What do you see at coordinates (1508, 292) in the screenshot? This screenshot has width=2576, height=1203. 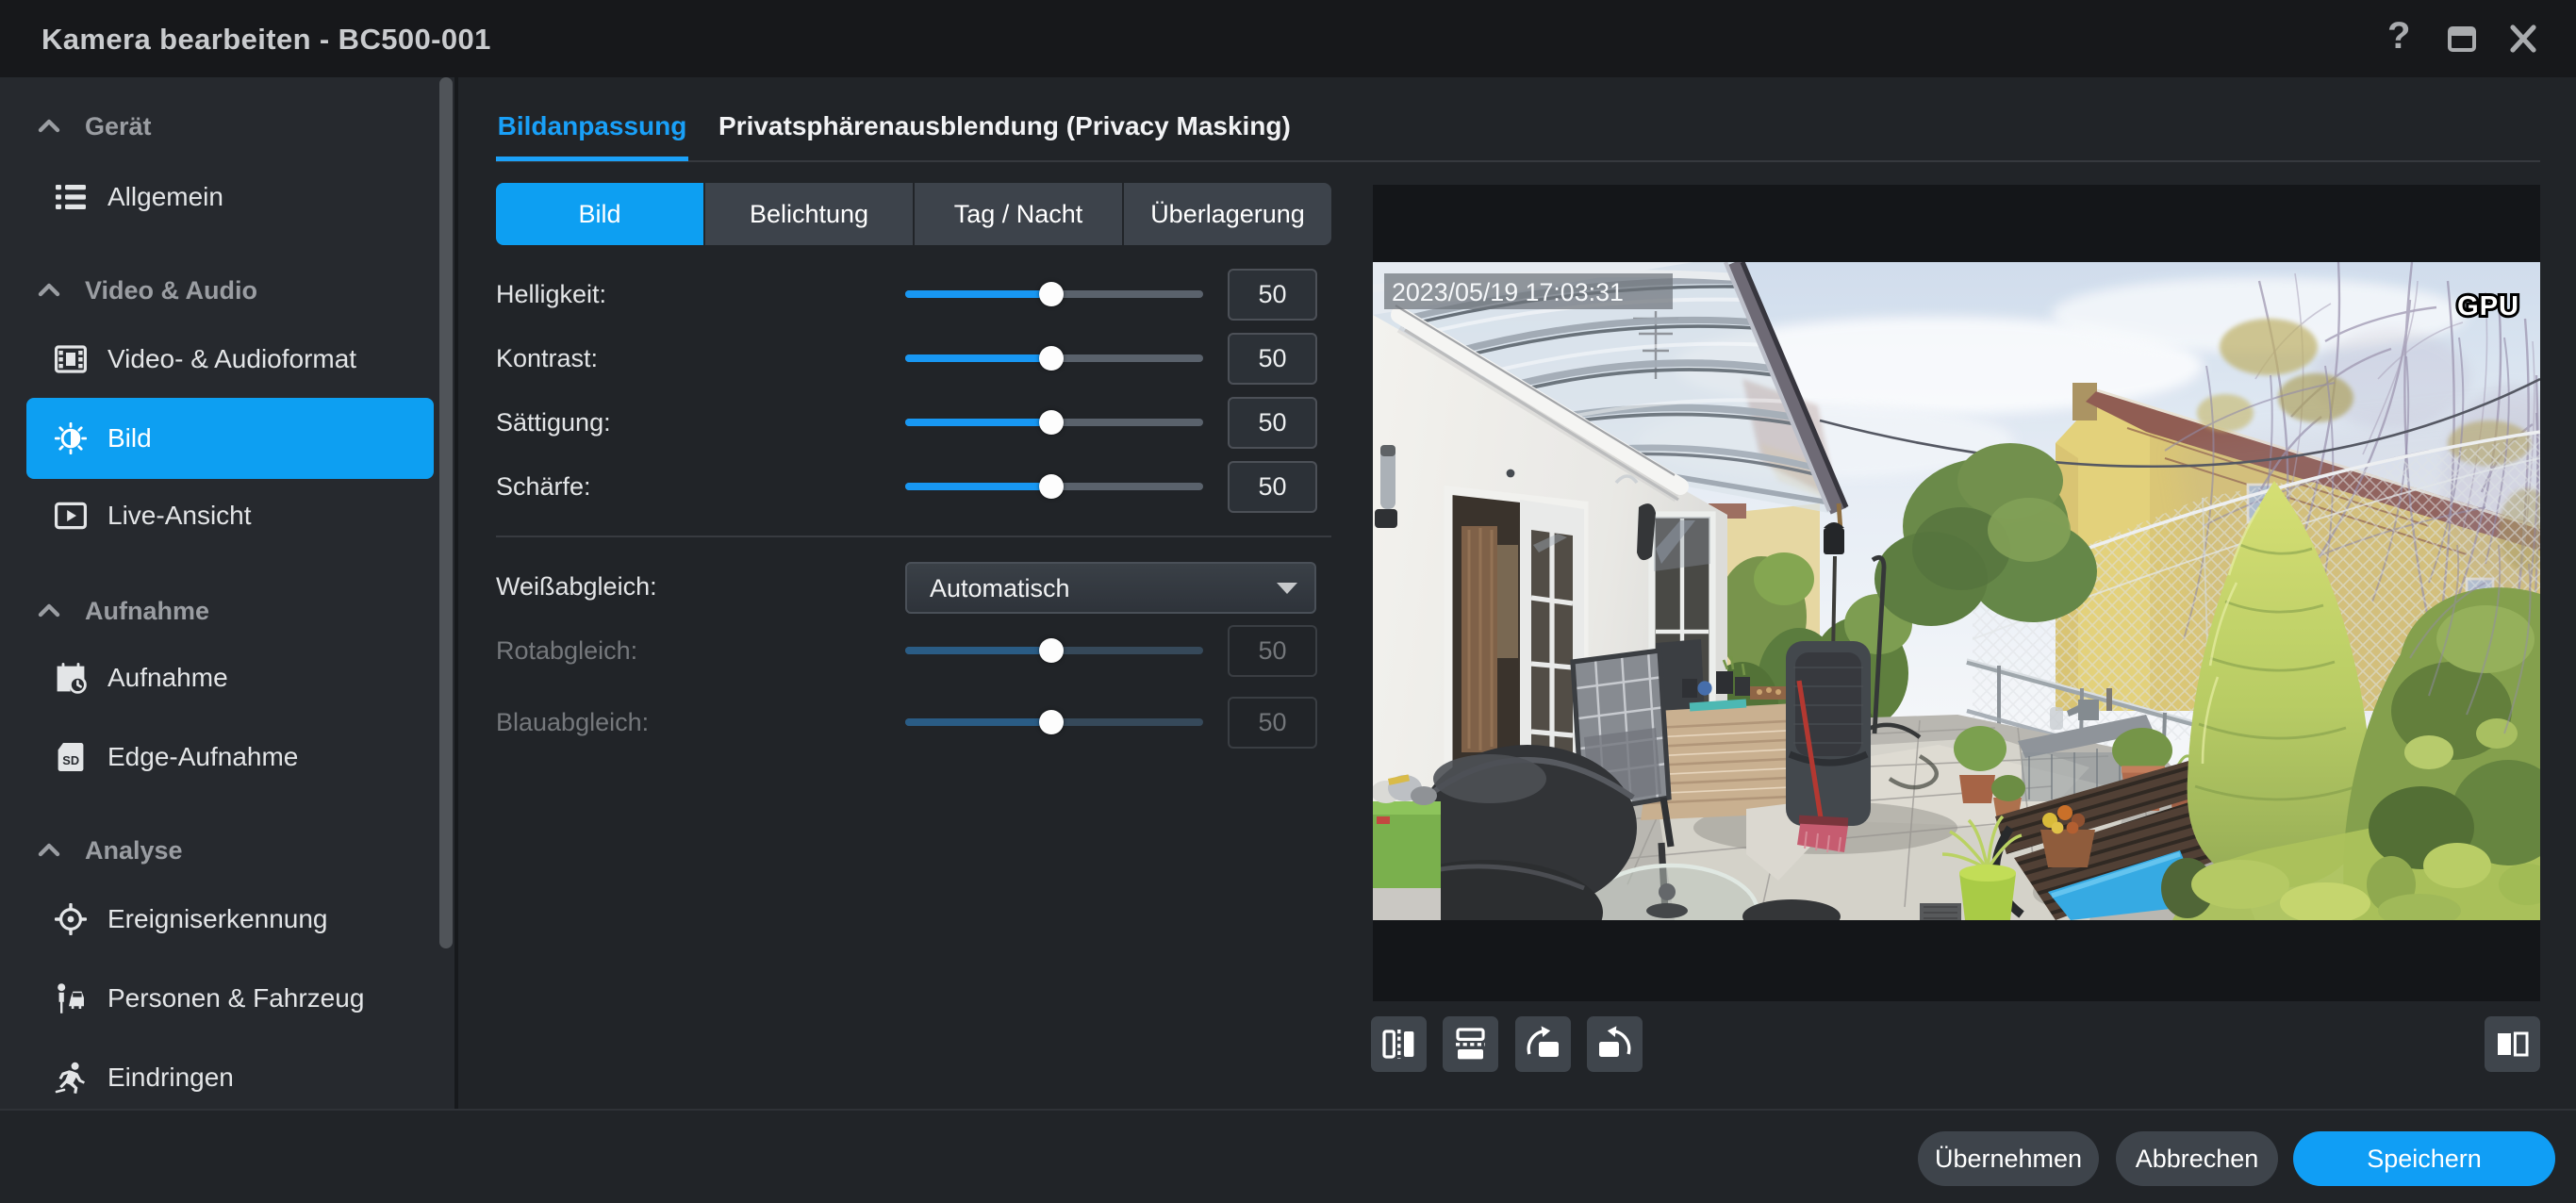 I see `svg-text: 2023/05/19 17:03:31` at bounding box center [1508, 292].